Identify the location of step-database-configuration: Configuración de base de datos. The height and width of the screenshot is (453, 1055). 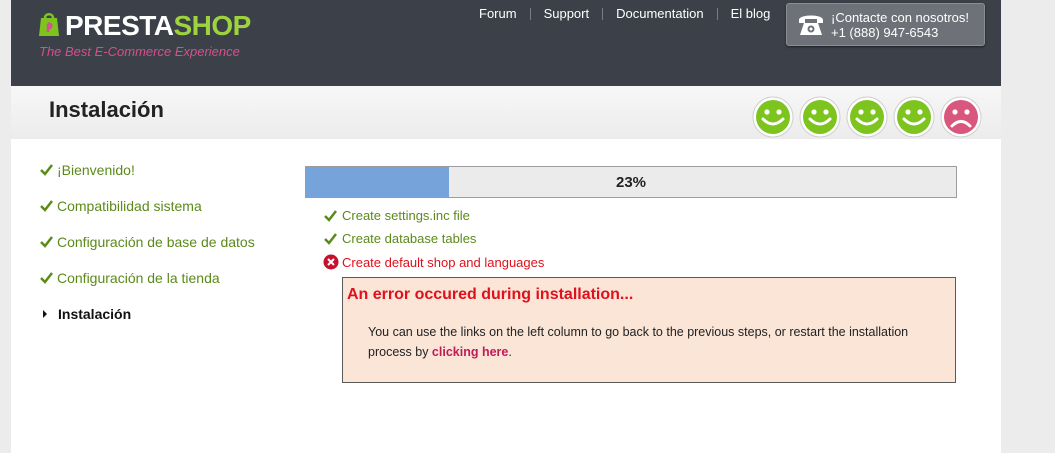
(147, 242).